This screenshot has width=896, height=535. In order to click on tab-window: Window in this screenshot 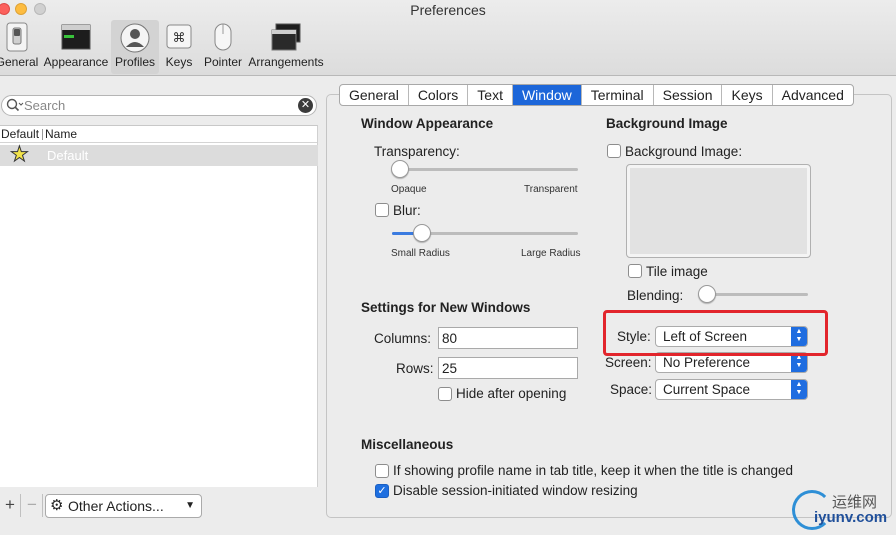, I will do `click(547, 95)`.